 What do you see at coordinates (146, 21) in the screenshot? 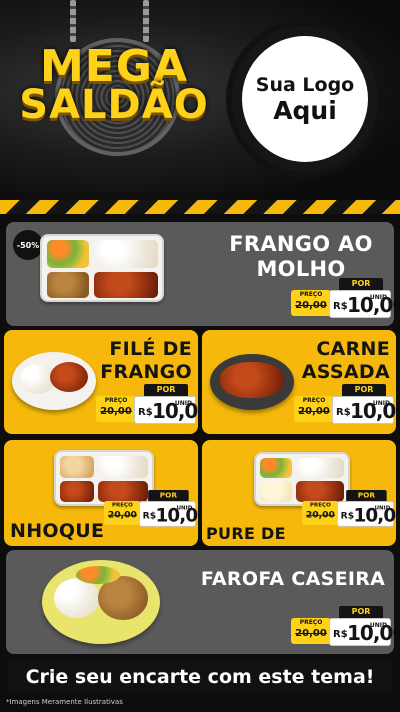
I see `chain-right-decoration` at bounding box center [146, 21].